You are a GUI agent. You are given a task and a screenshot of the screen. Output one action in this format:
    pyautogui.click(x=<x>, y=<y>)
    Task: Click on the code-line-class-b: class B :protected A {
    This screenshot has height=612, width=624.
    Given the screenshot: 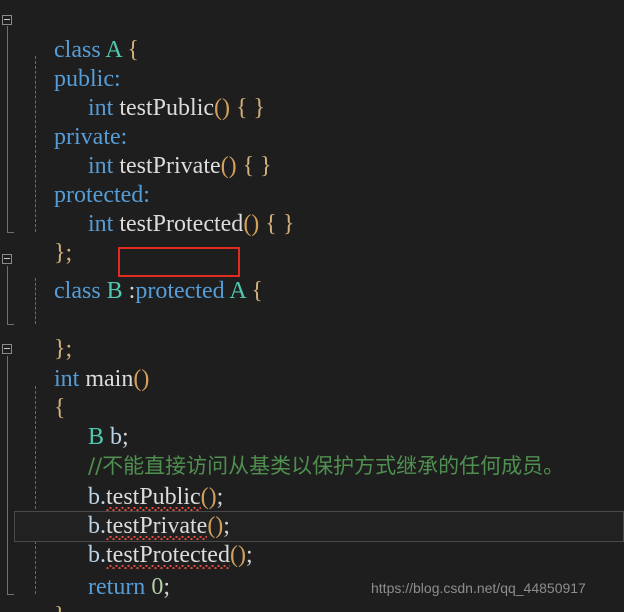 What is the action you would take?
    pyautogui.click(x=312, y=275)
    